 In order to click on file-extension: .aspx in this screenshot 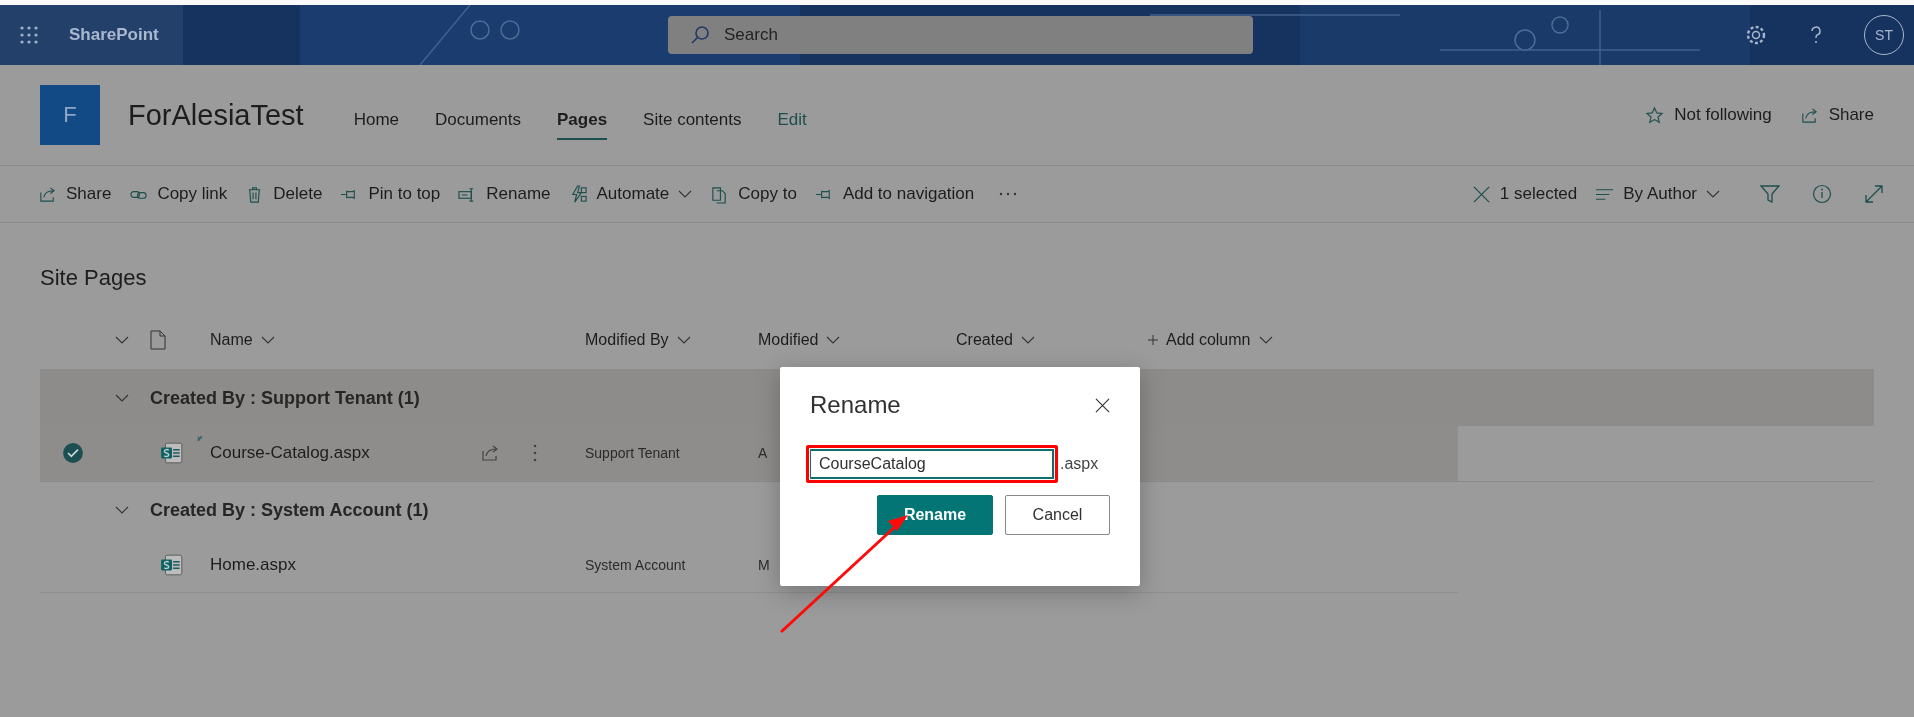, I will do `click(1079, 464)`.